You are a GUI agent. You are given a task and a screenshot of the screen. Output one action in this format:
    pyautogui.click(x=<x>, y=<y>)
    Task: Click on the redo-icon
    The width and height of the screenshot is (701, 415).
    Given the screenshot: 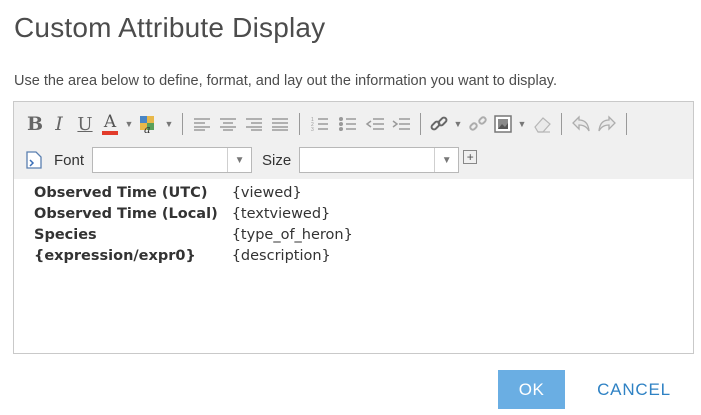 What is the action you would take?
    pyautogui.click(x=607, y=123)
    